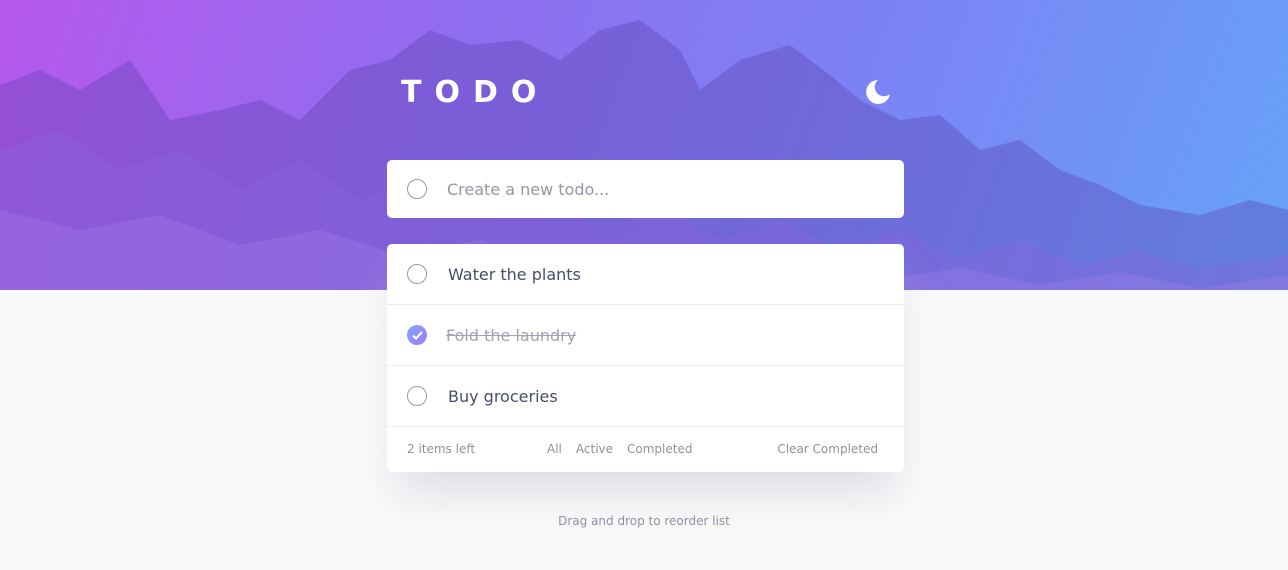  I want to click on clear-completed-button: Clear Completed, so click(827, 449).